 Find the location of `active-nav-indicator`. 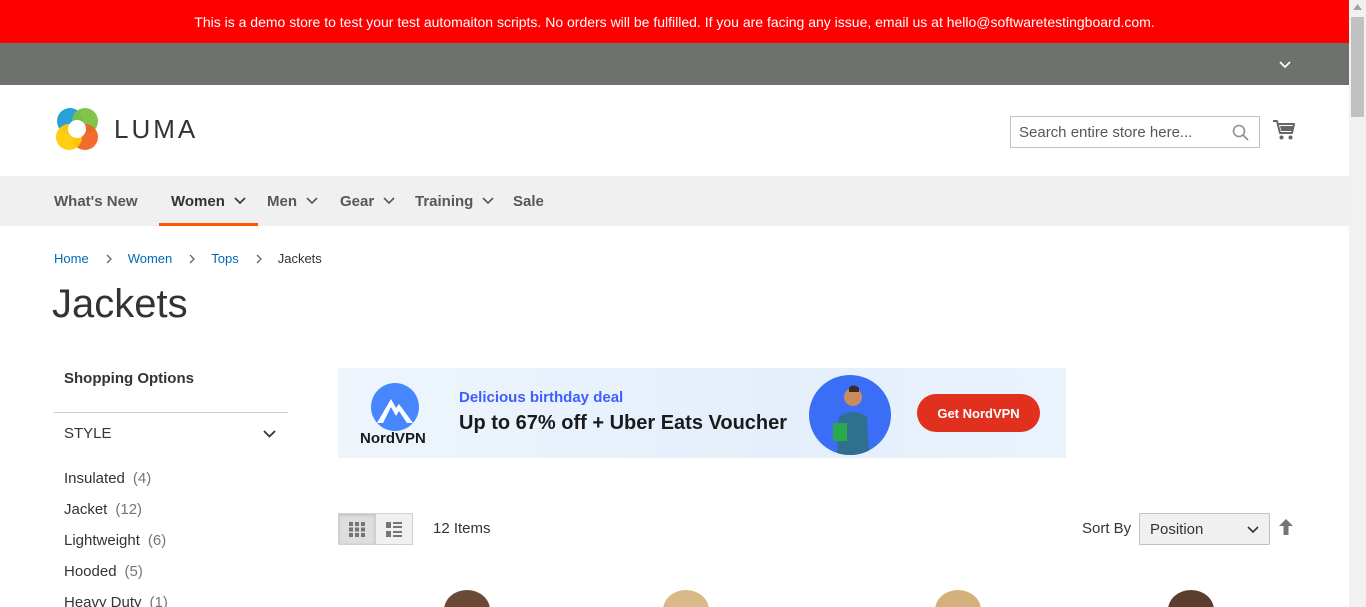

active-nav-indicator is located at coordinates (208, 224).